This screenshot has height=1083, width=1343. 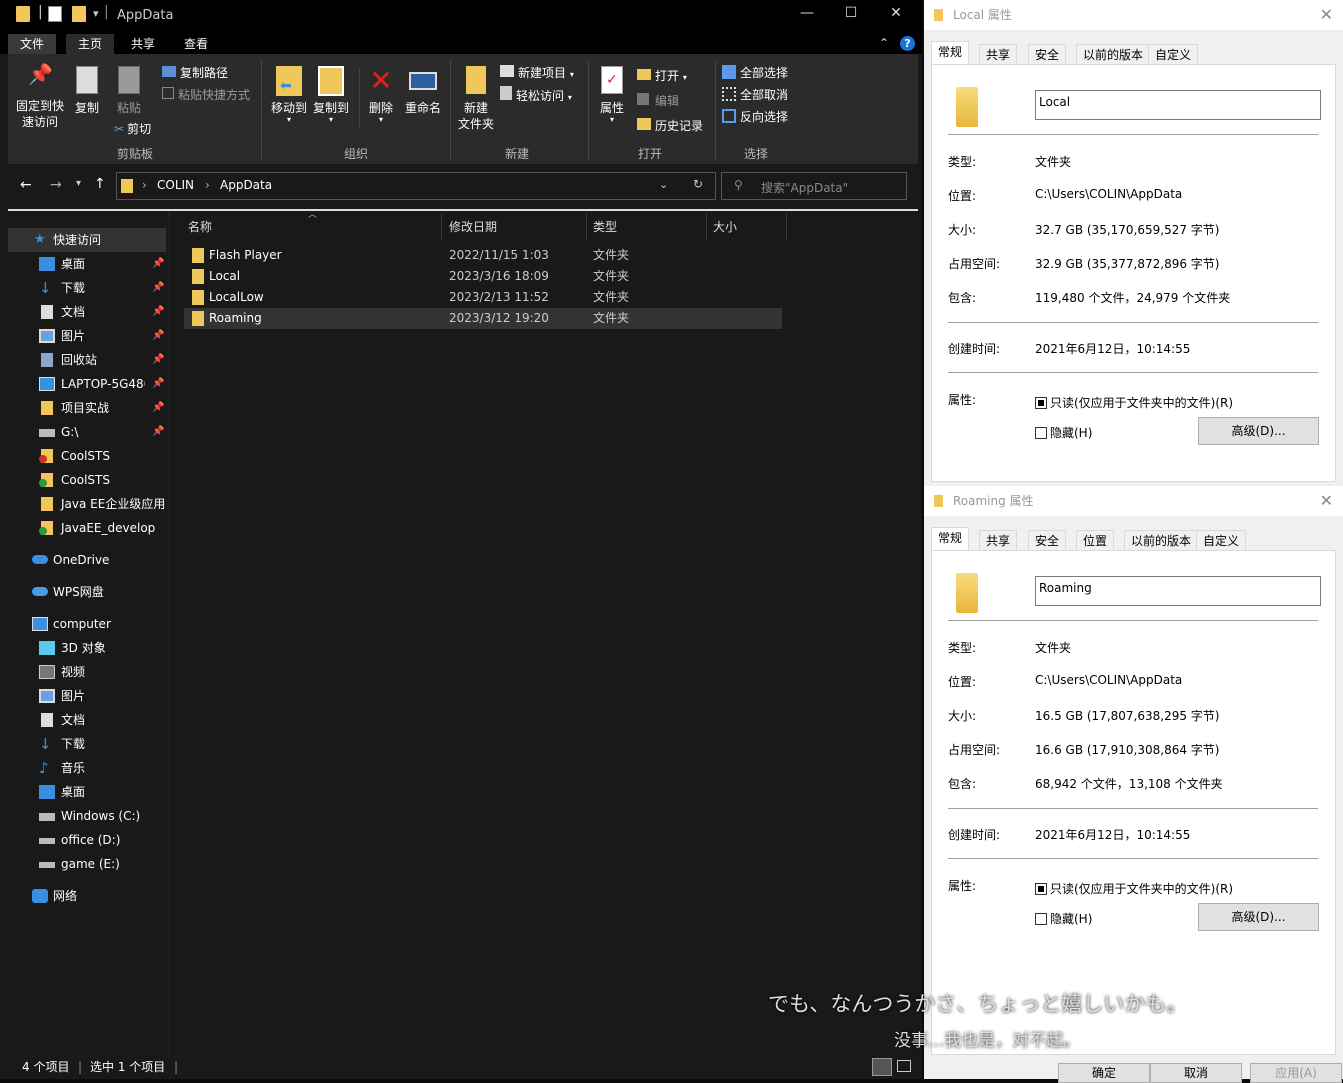 What do you see at coordinates (647, 227) in the screenshot?
I see `column-header-type: 类型` at bounding box center [647, 227].